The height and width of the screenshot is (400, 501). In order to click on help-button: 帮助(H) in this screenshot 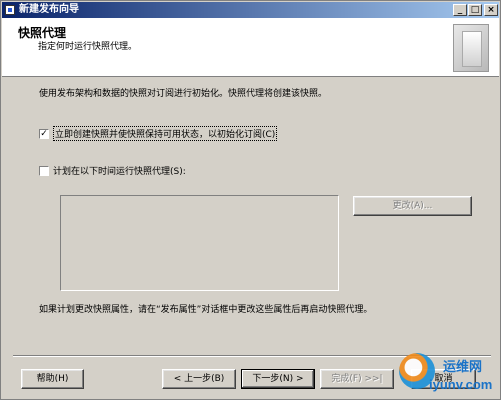, I will do `click(52, 379)`.